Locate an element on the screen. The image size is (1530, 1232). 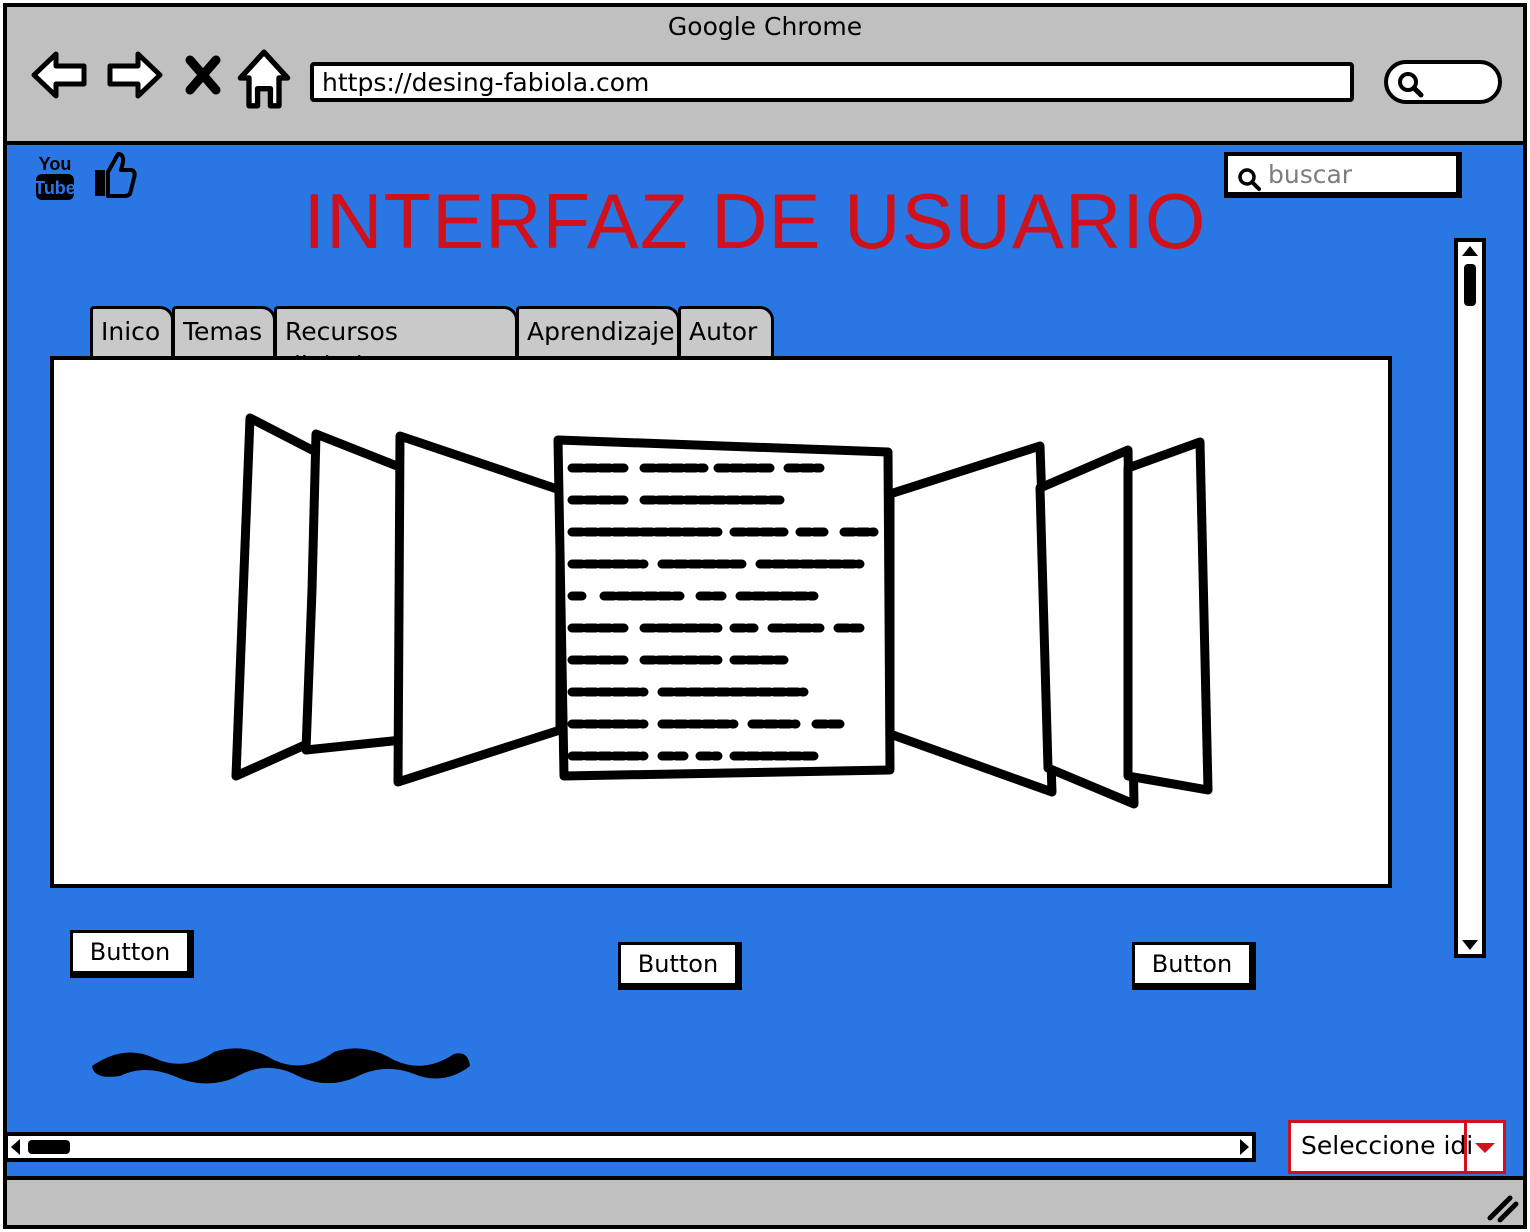
tab-inicio: Inico is located at coordinates (132, 332).